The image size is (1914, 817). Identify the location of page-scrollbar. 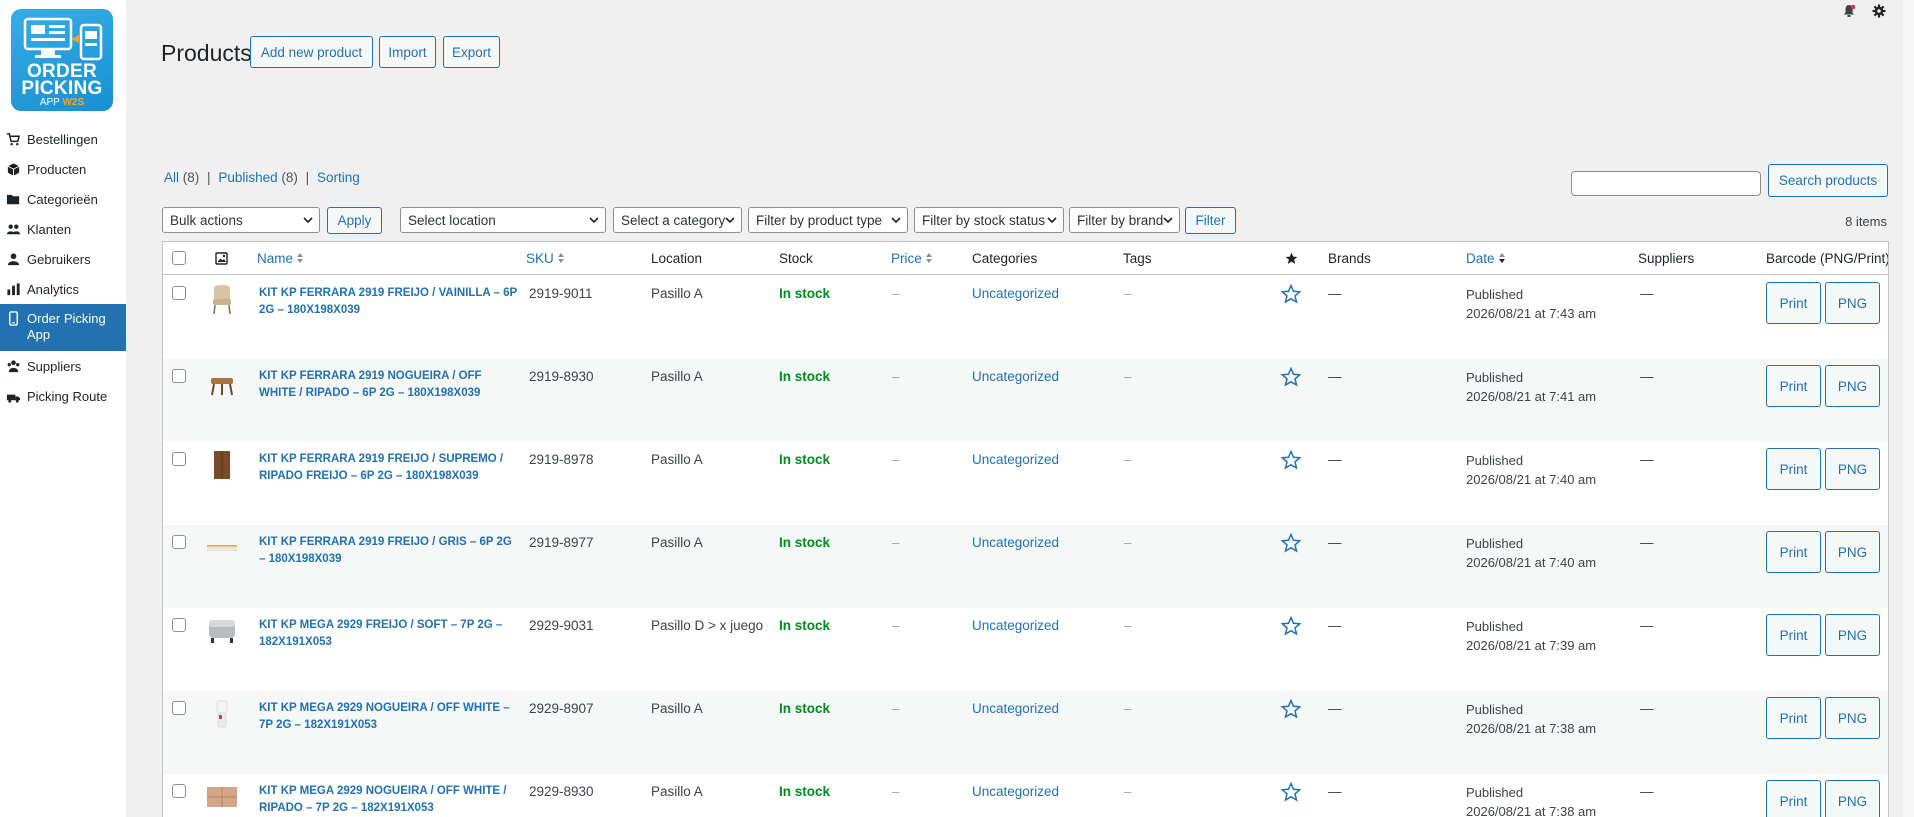
(1908, 408).